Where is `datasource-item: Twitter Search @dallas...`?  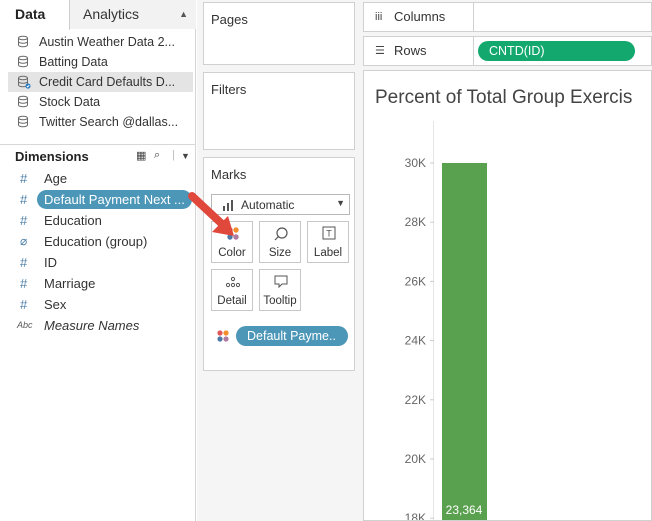 datasource-item: Twitter Search @dallas... is located at coordinates (98, 122).